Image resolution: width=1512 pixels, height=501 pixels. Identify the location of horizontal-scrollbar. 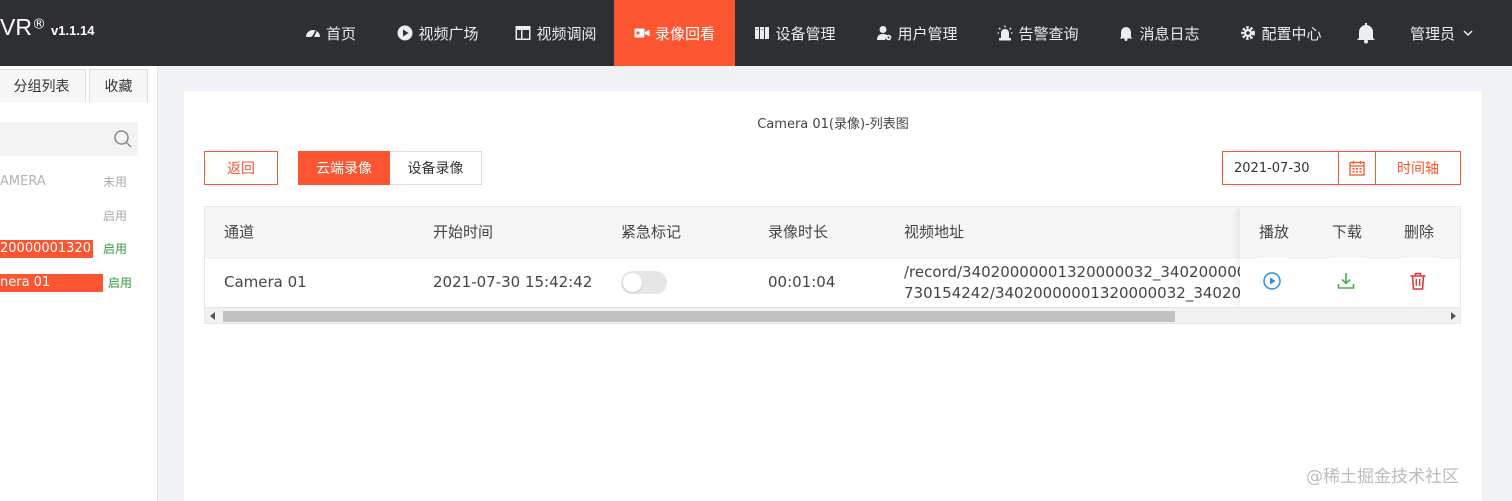
(832, 315).